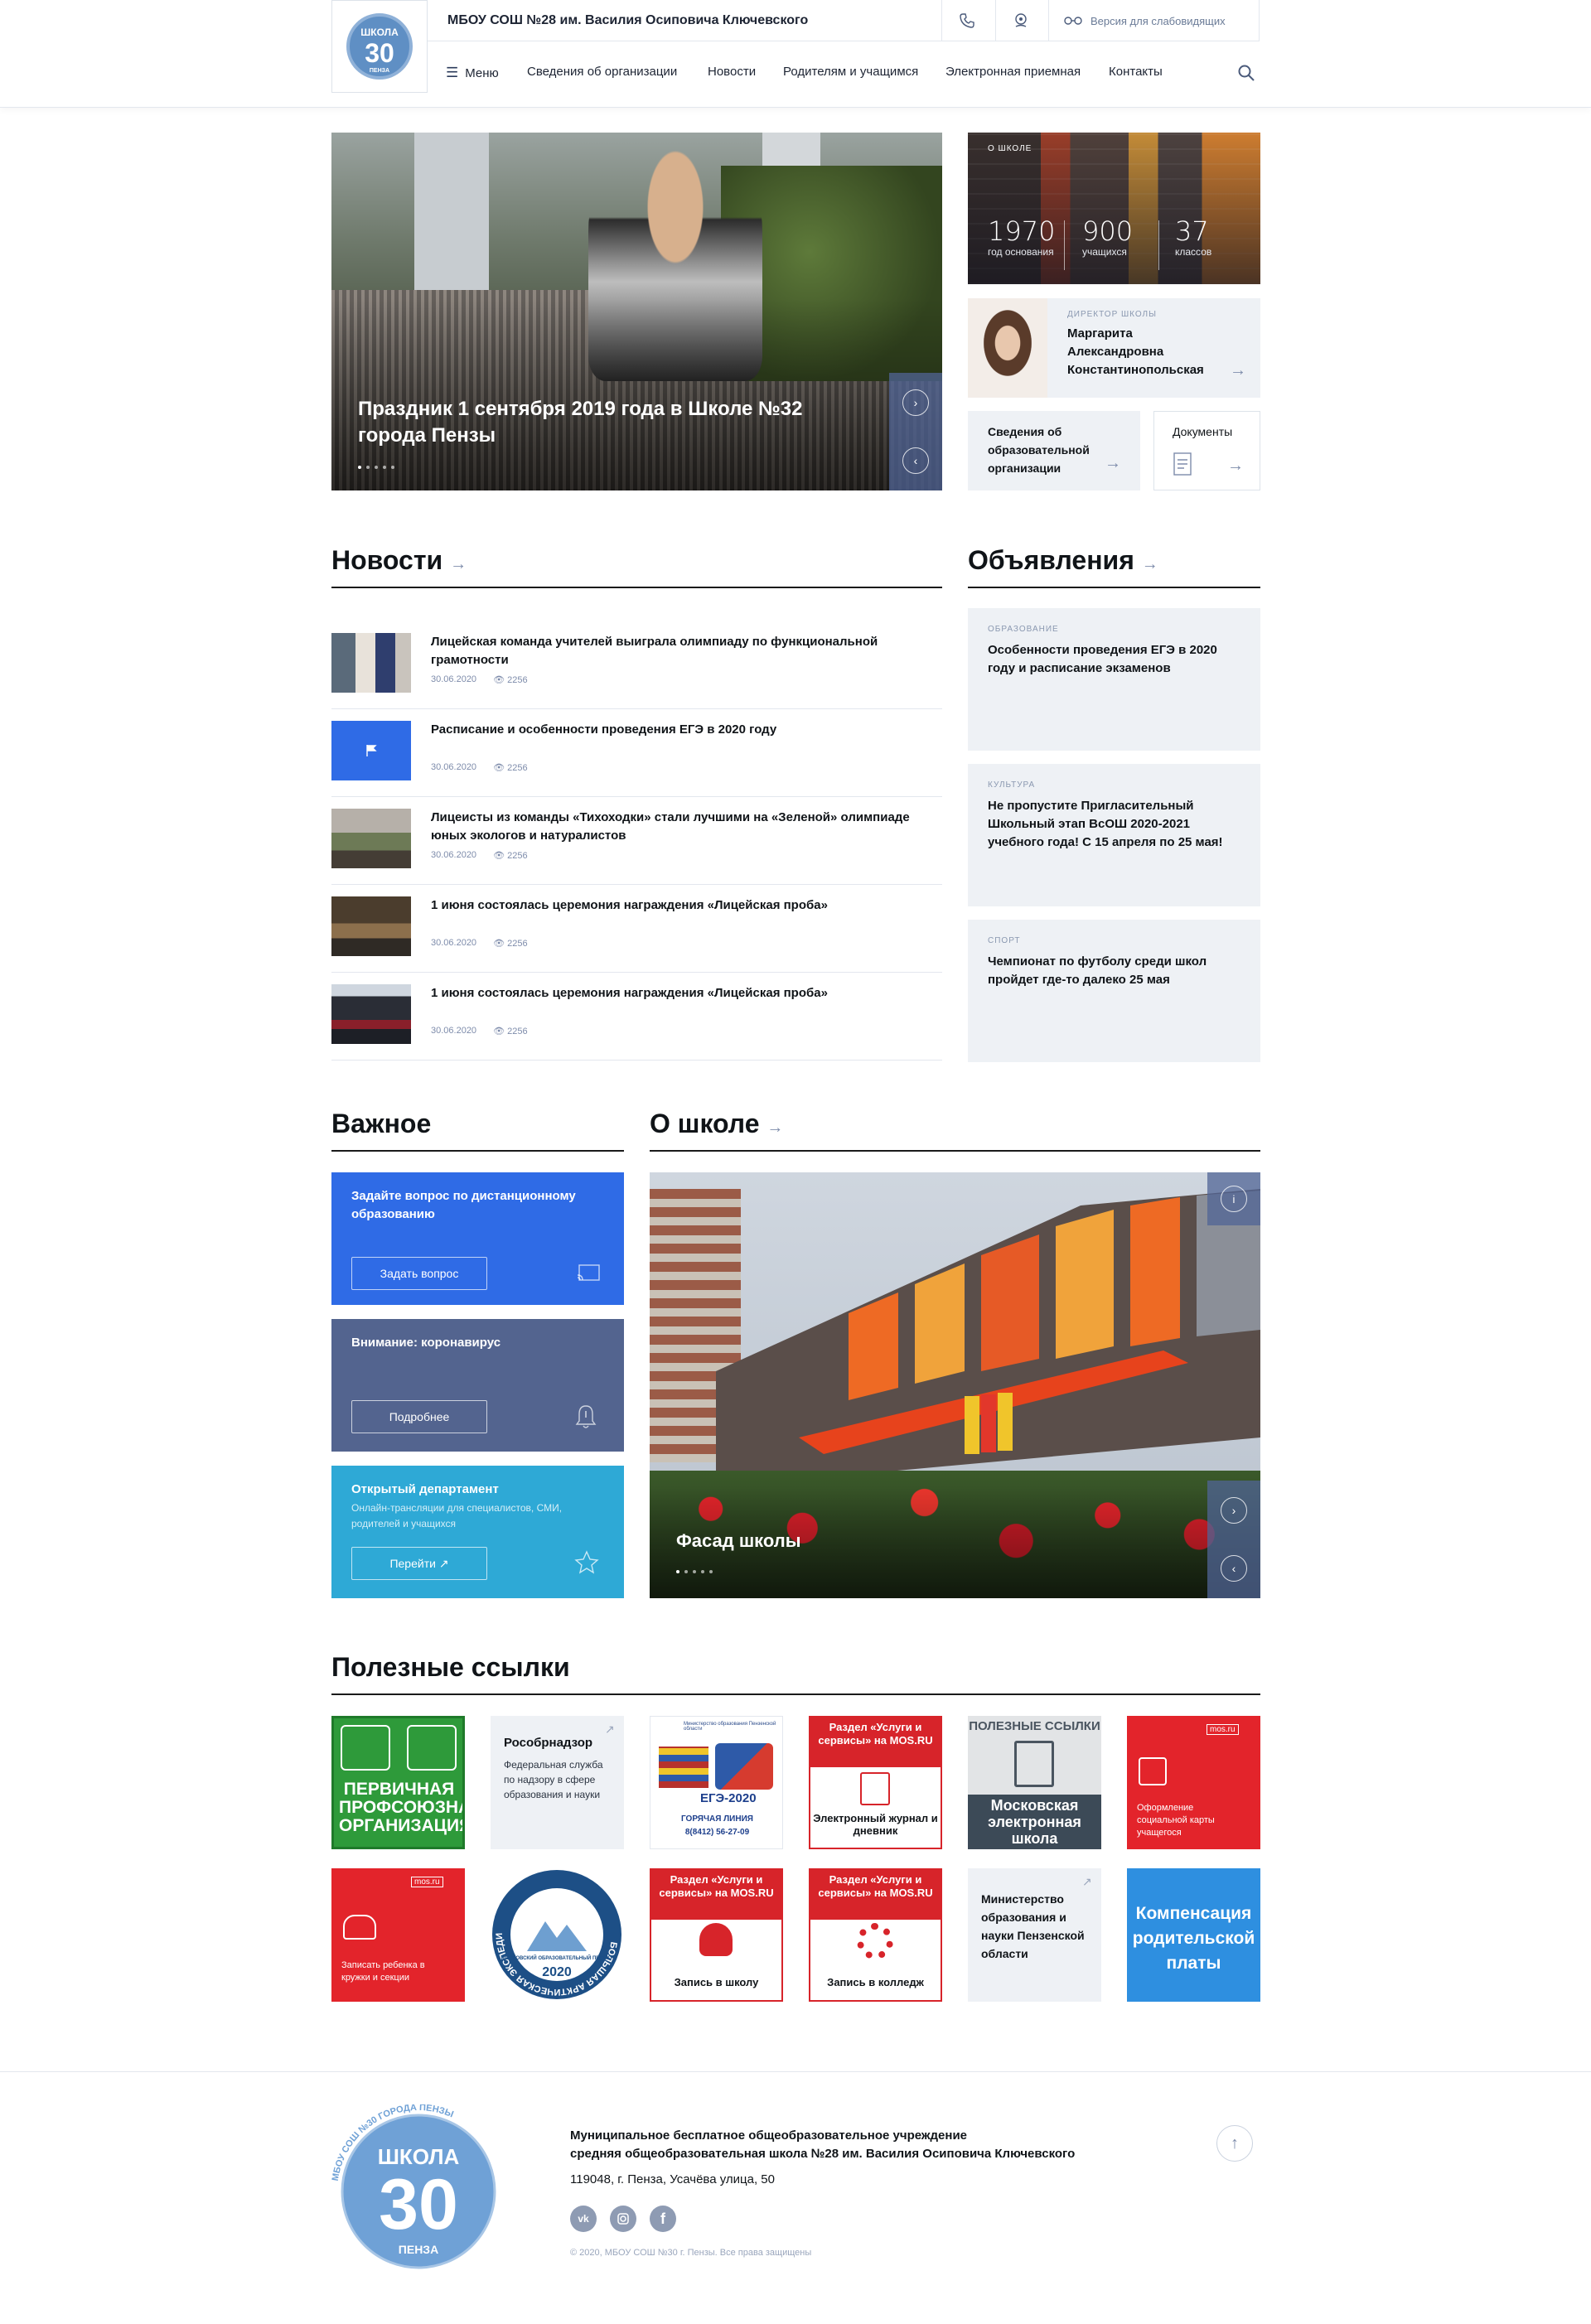  Describe the element at coordinates (1020, 21) in the screenshot. I see `location-icon` at that location.